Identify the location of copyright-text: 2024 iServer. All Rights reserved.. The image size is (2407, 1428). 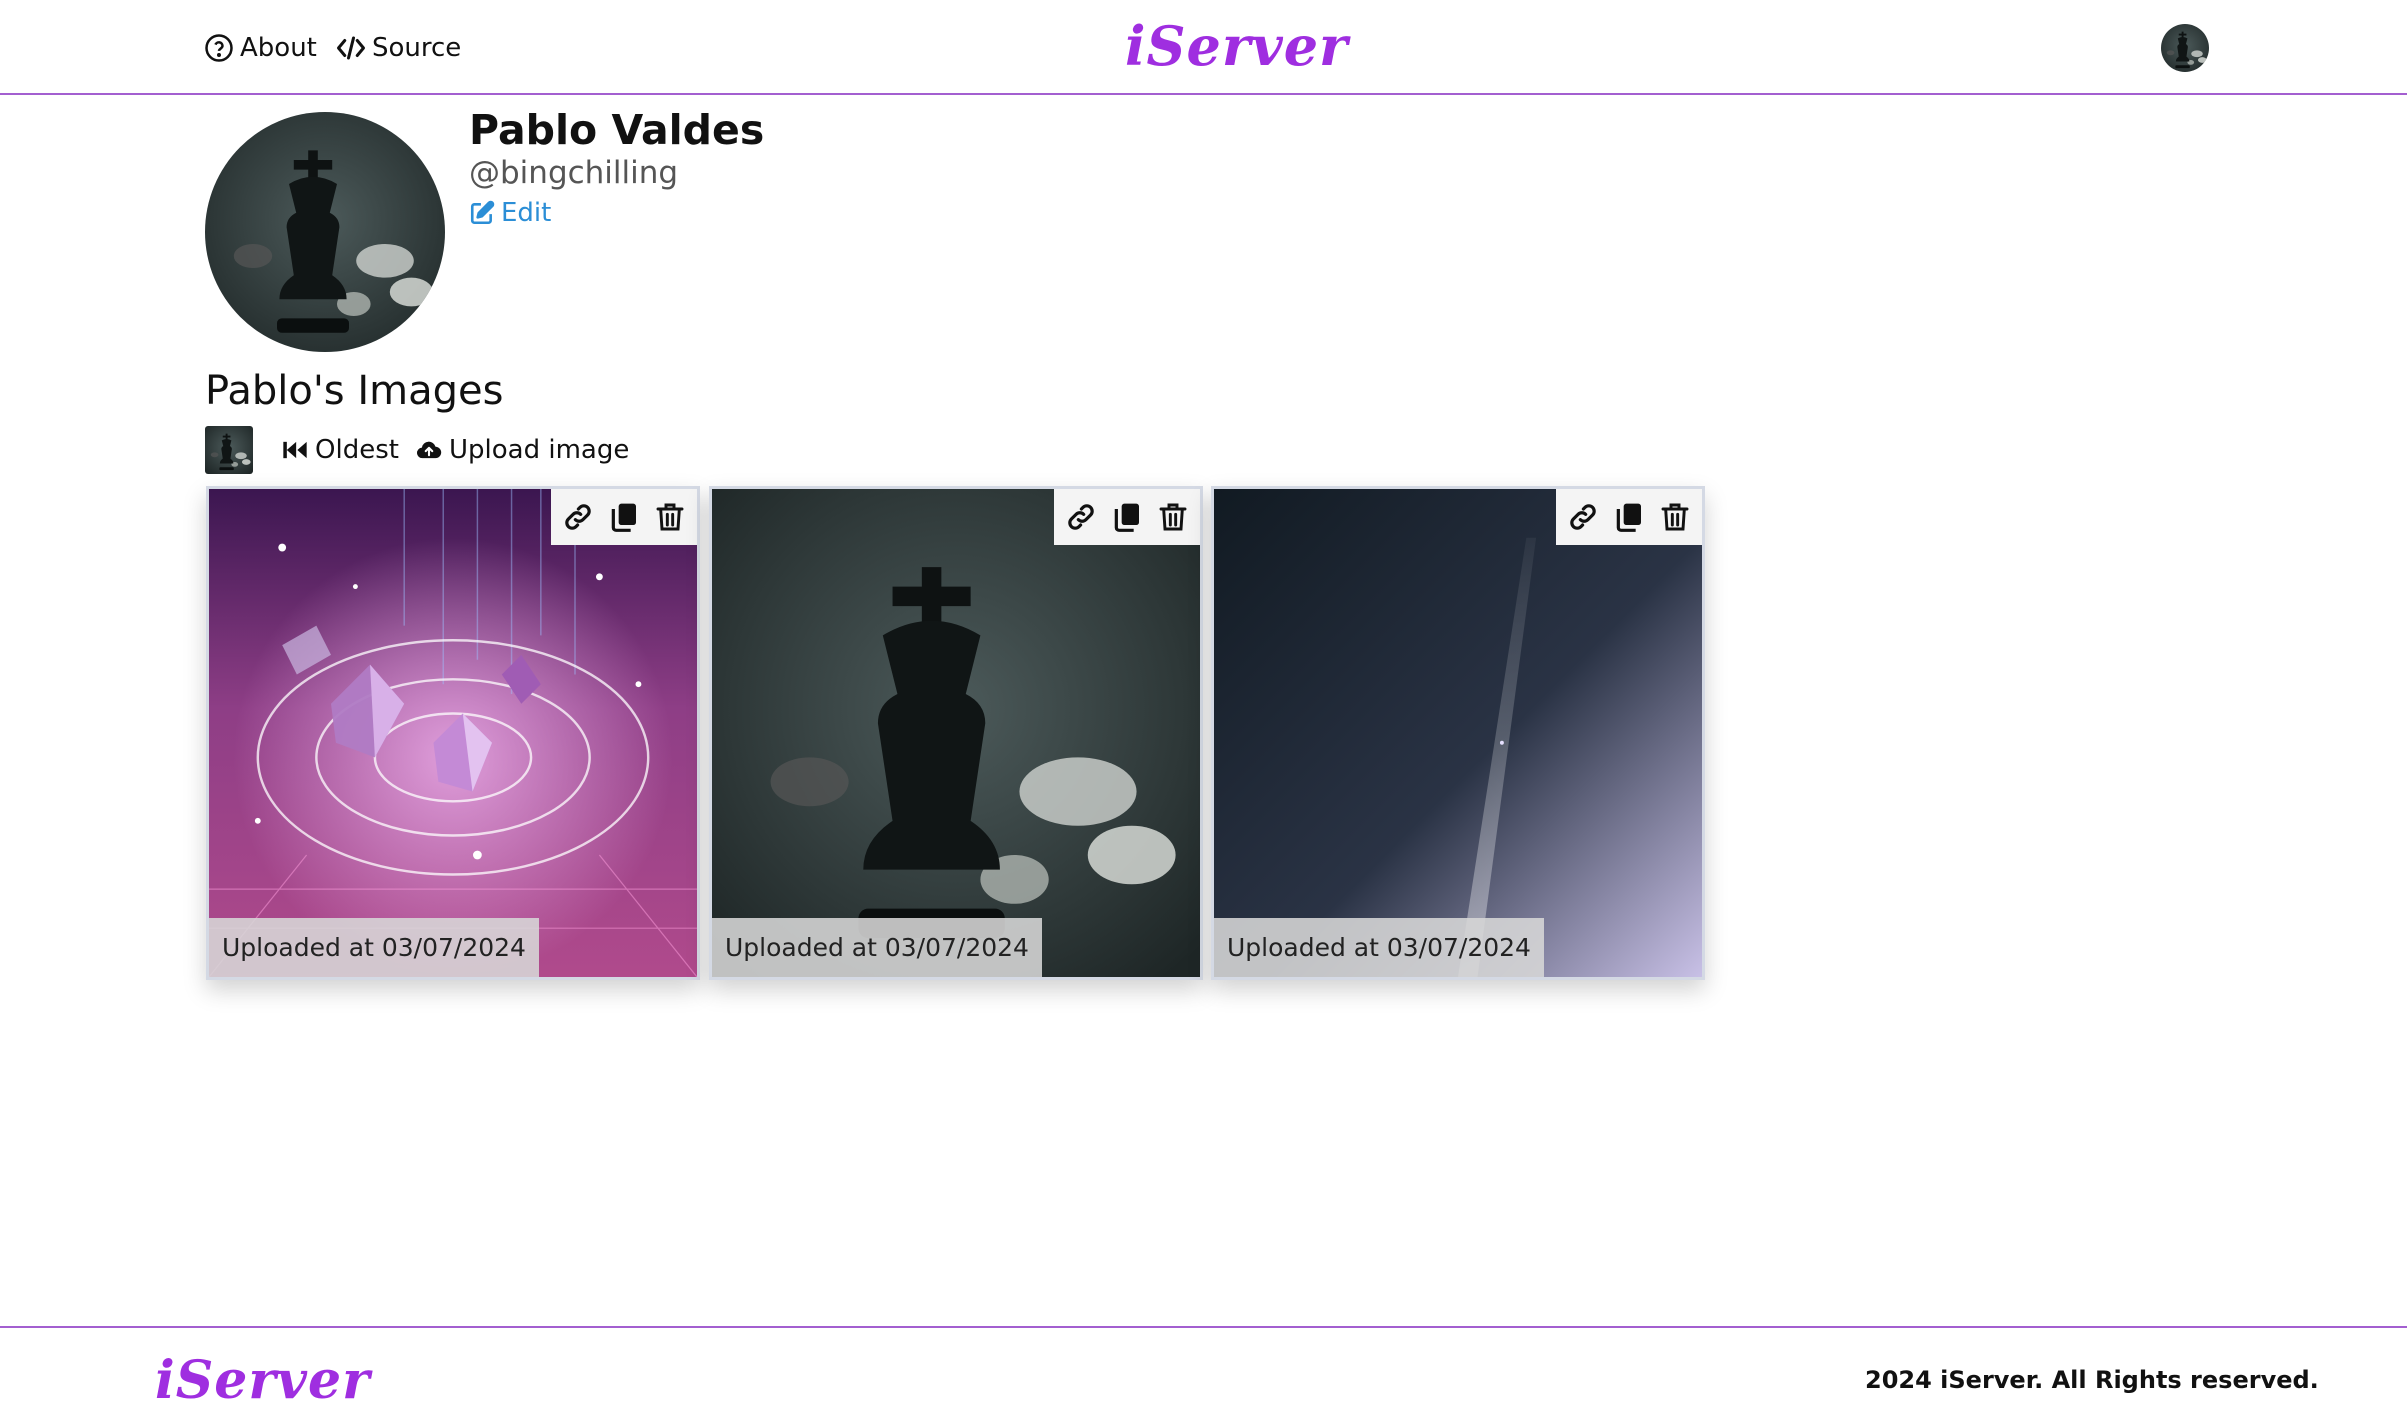
(2092, 1380).